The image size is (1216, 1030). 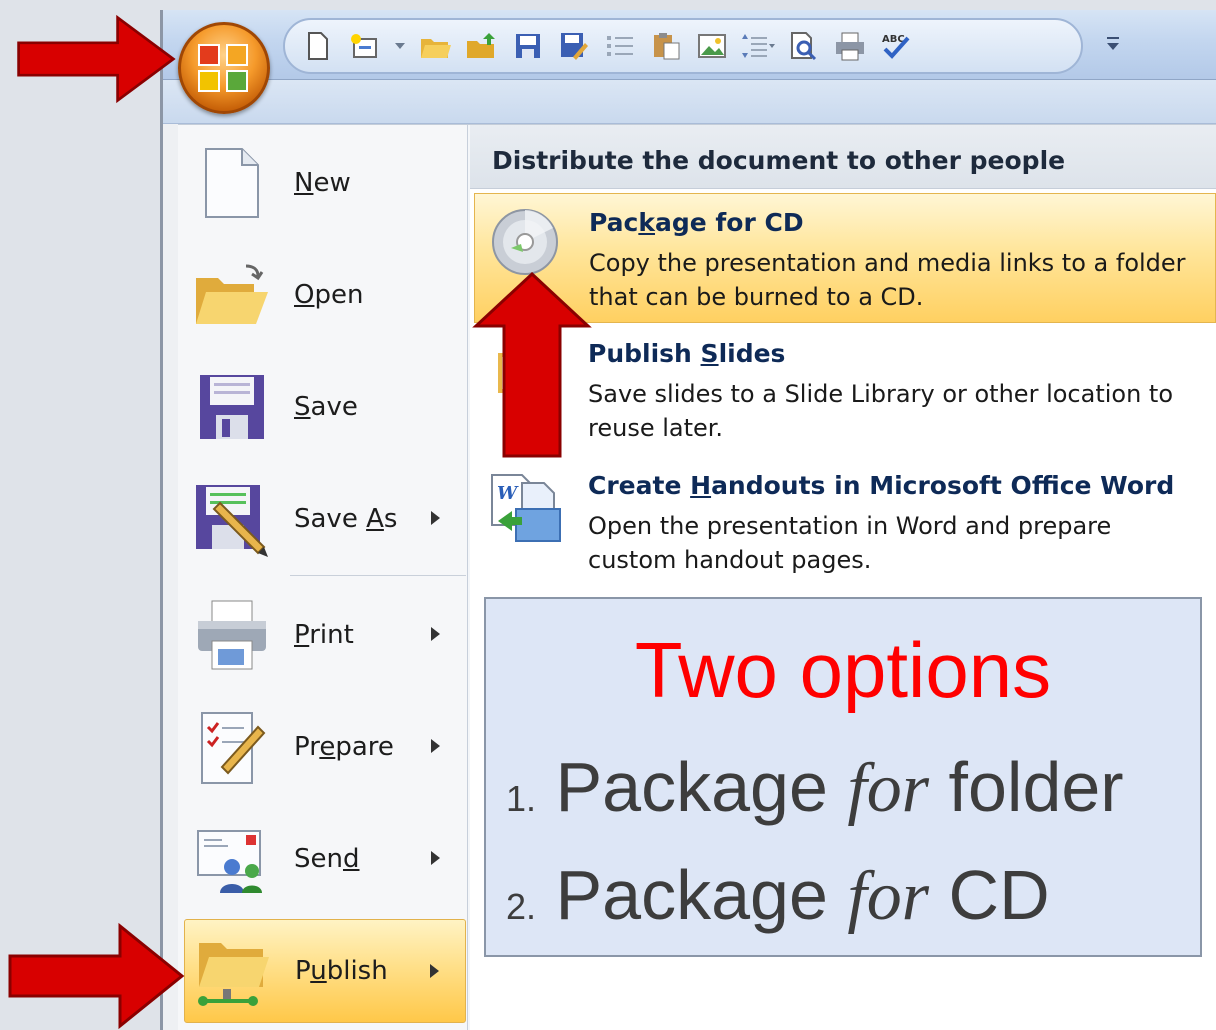 I want to click on folder-up-icon, so click(x=482, y=46).